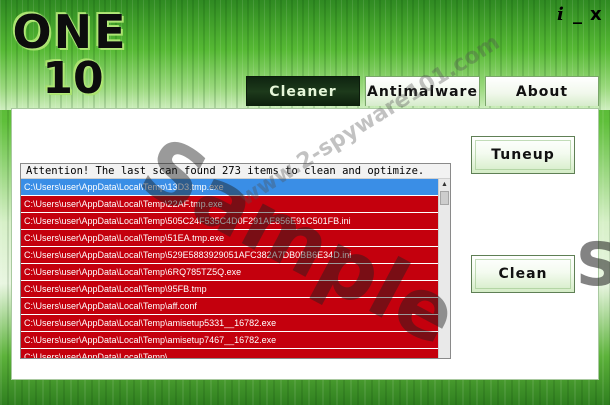  I want to click on app-logo: ONE 10, so click(70, 54).